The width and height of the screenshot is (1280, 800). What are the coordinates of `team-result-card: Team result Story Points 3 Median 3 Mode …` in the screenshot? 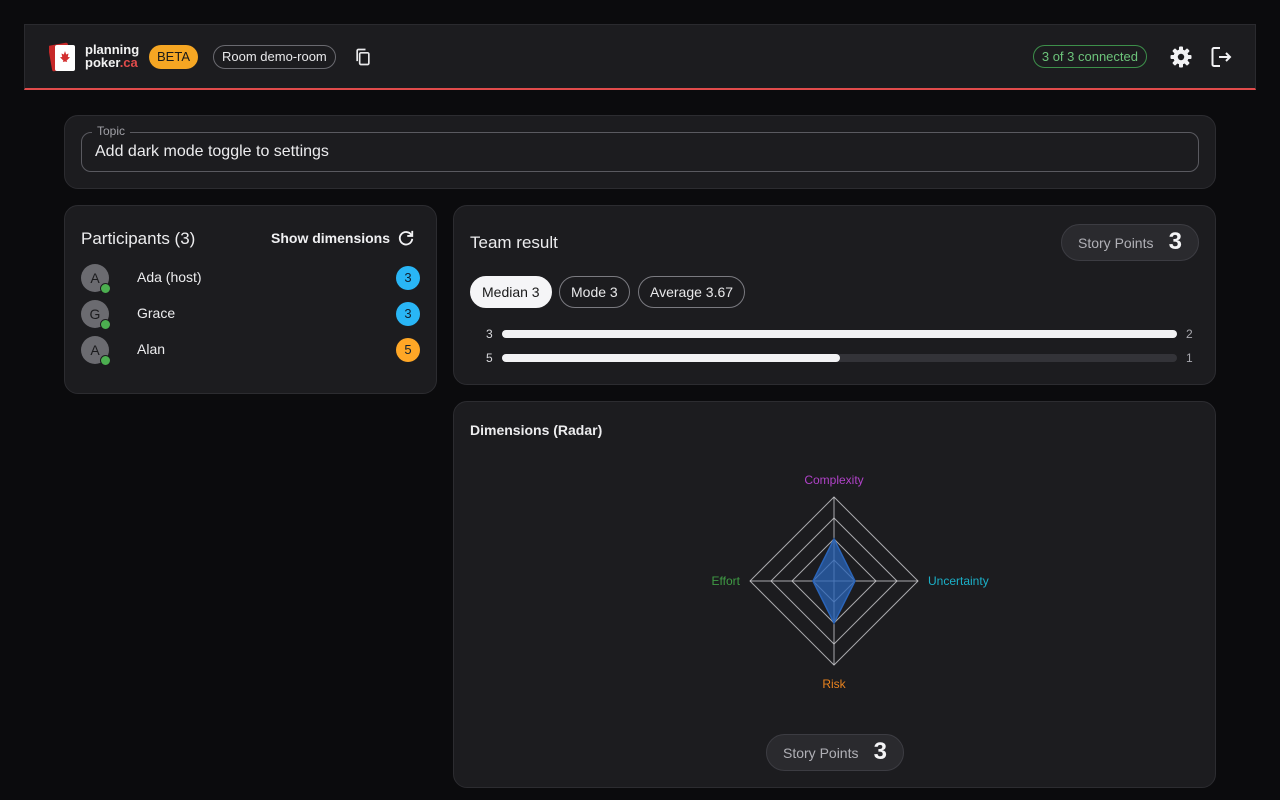 It's located at (834, 295).